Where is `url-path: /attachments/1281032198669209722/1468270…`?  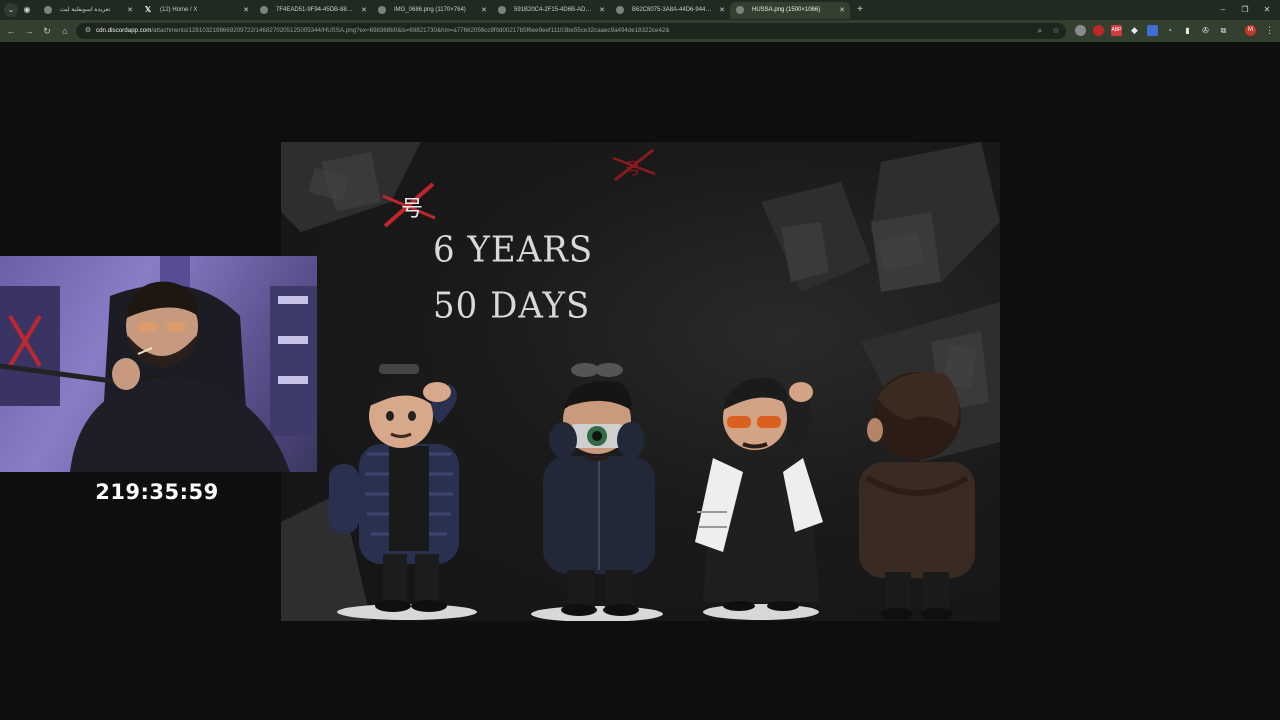 url-path: /attachments/1281032198669209722/1468270… is located at coordinates (410, 30).